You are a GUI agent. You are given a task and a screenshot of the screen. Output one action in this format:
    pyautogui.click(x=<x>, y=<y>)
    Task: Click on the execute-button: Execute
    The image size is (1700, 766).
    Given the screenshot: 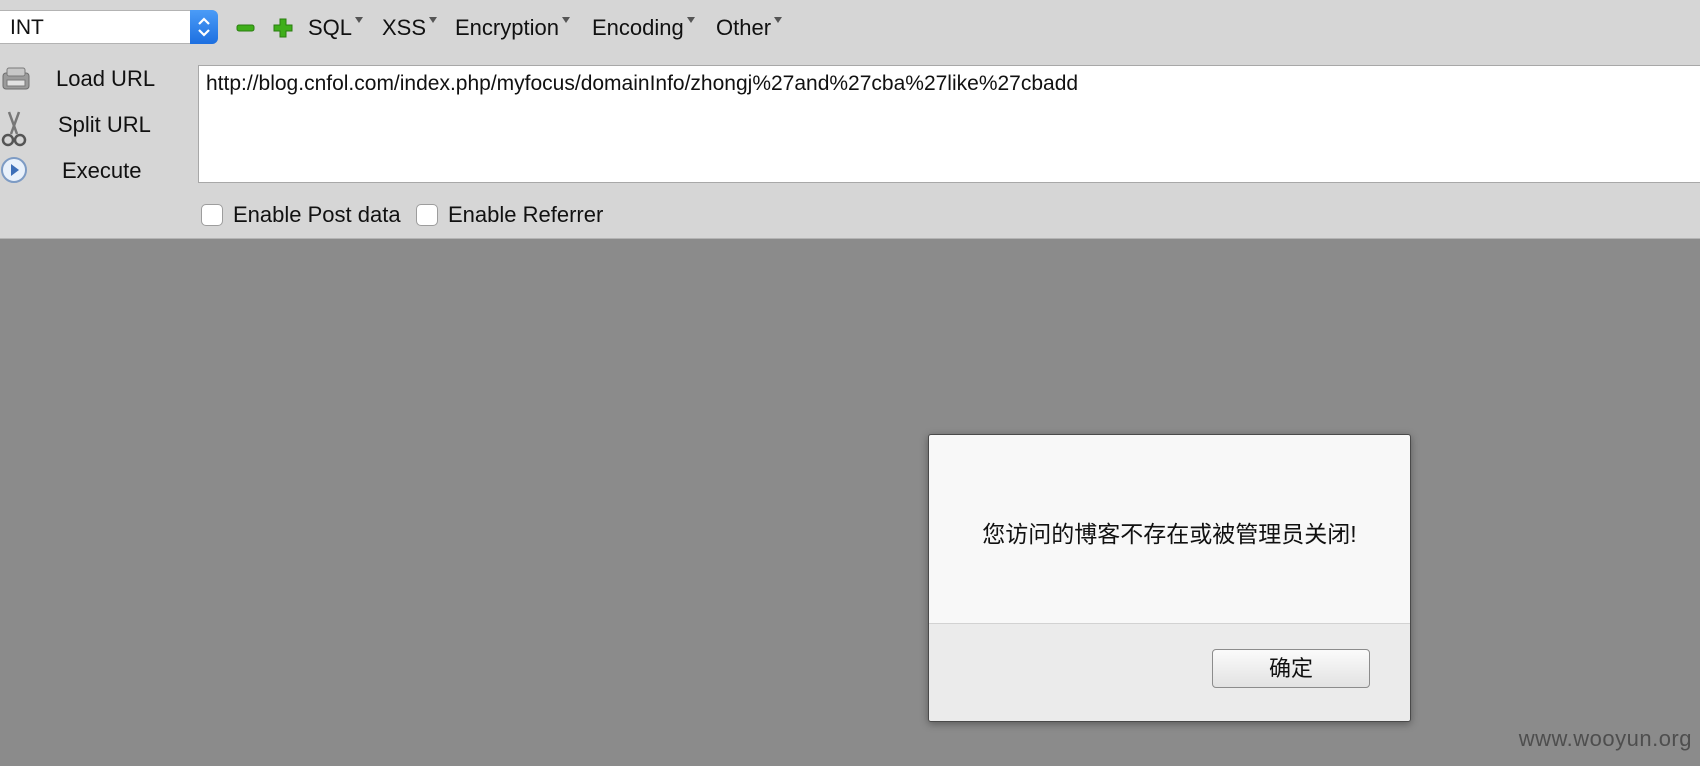 What is the action you would take?
    pyautogui.click(x=95, y=172)
    